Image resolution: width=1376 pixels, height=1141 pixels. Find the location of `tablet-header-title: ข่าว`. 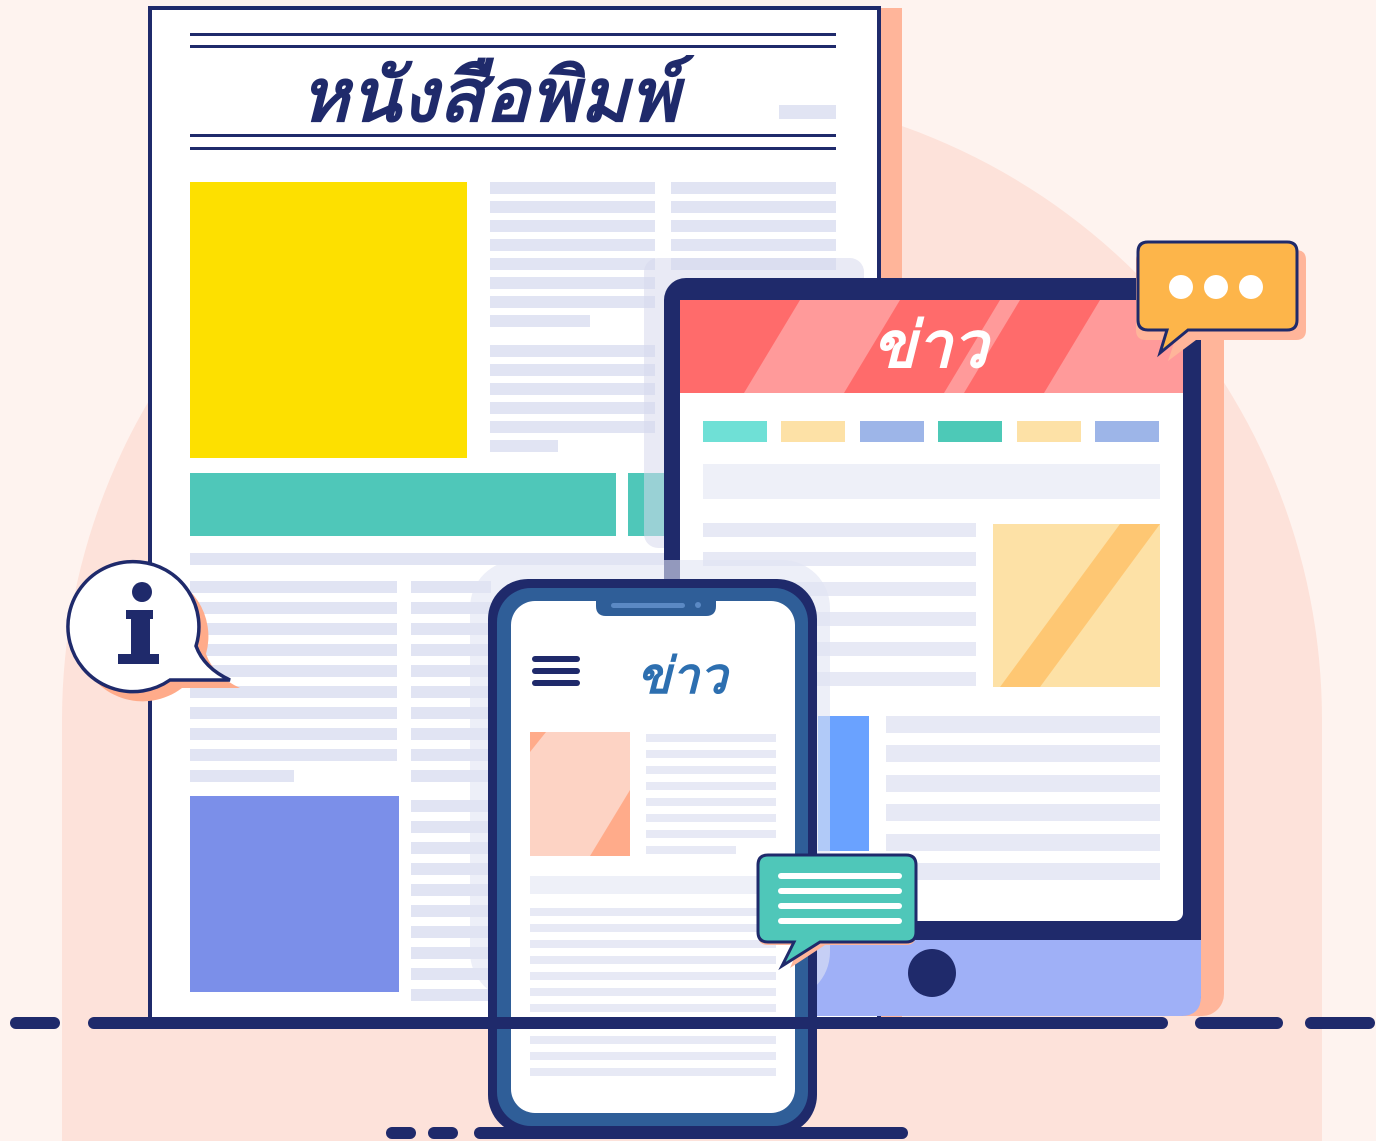

tablet-header-title: ข่าว is located at coordinates (930, 346).